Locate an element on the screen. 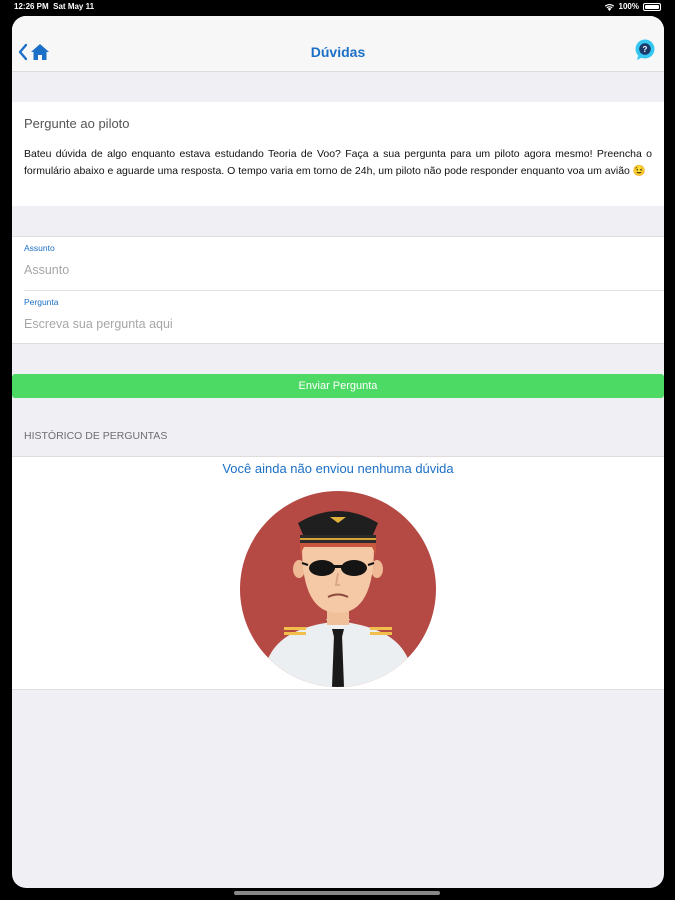  empty-history-message: Você ainda não enviou nenhuma dúvida is located at coordinates (338, 468).